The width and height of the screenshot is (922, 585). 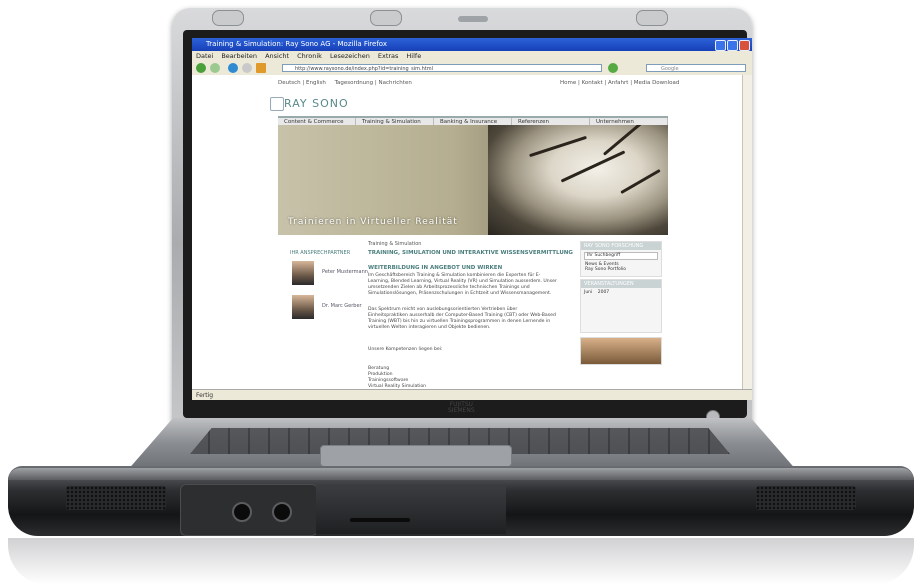 I want to click on right-speaker, so click(x=806, y=498).